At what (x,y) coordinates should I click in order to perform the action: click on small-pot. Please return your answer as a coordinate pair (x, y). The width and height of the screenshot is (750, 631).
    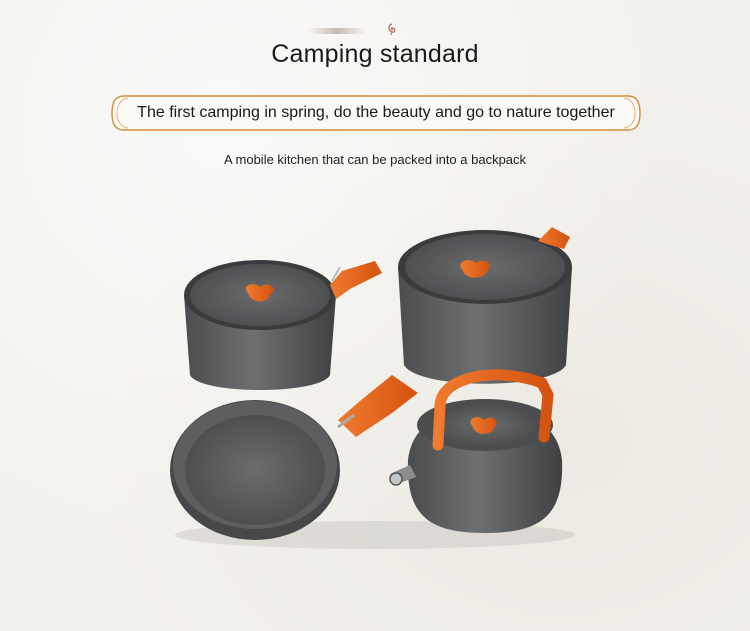
    Looking at the image, I should click on (283, 325).